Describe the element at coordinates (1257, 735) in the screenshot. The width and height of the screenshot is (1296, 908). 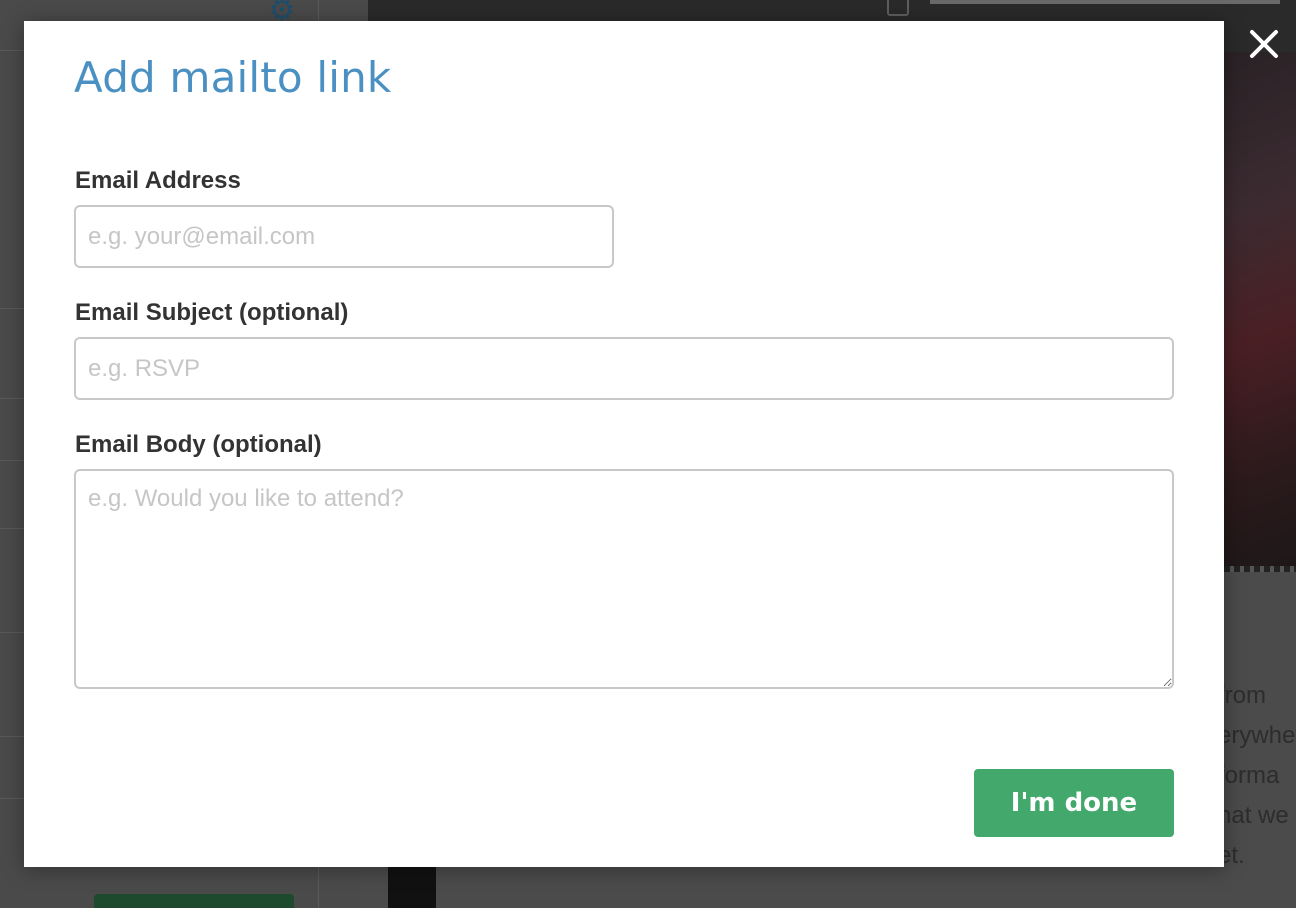
I see `background-text-line: erywhe` at that location.